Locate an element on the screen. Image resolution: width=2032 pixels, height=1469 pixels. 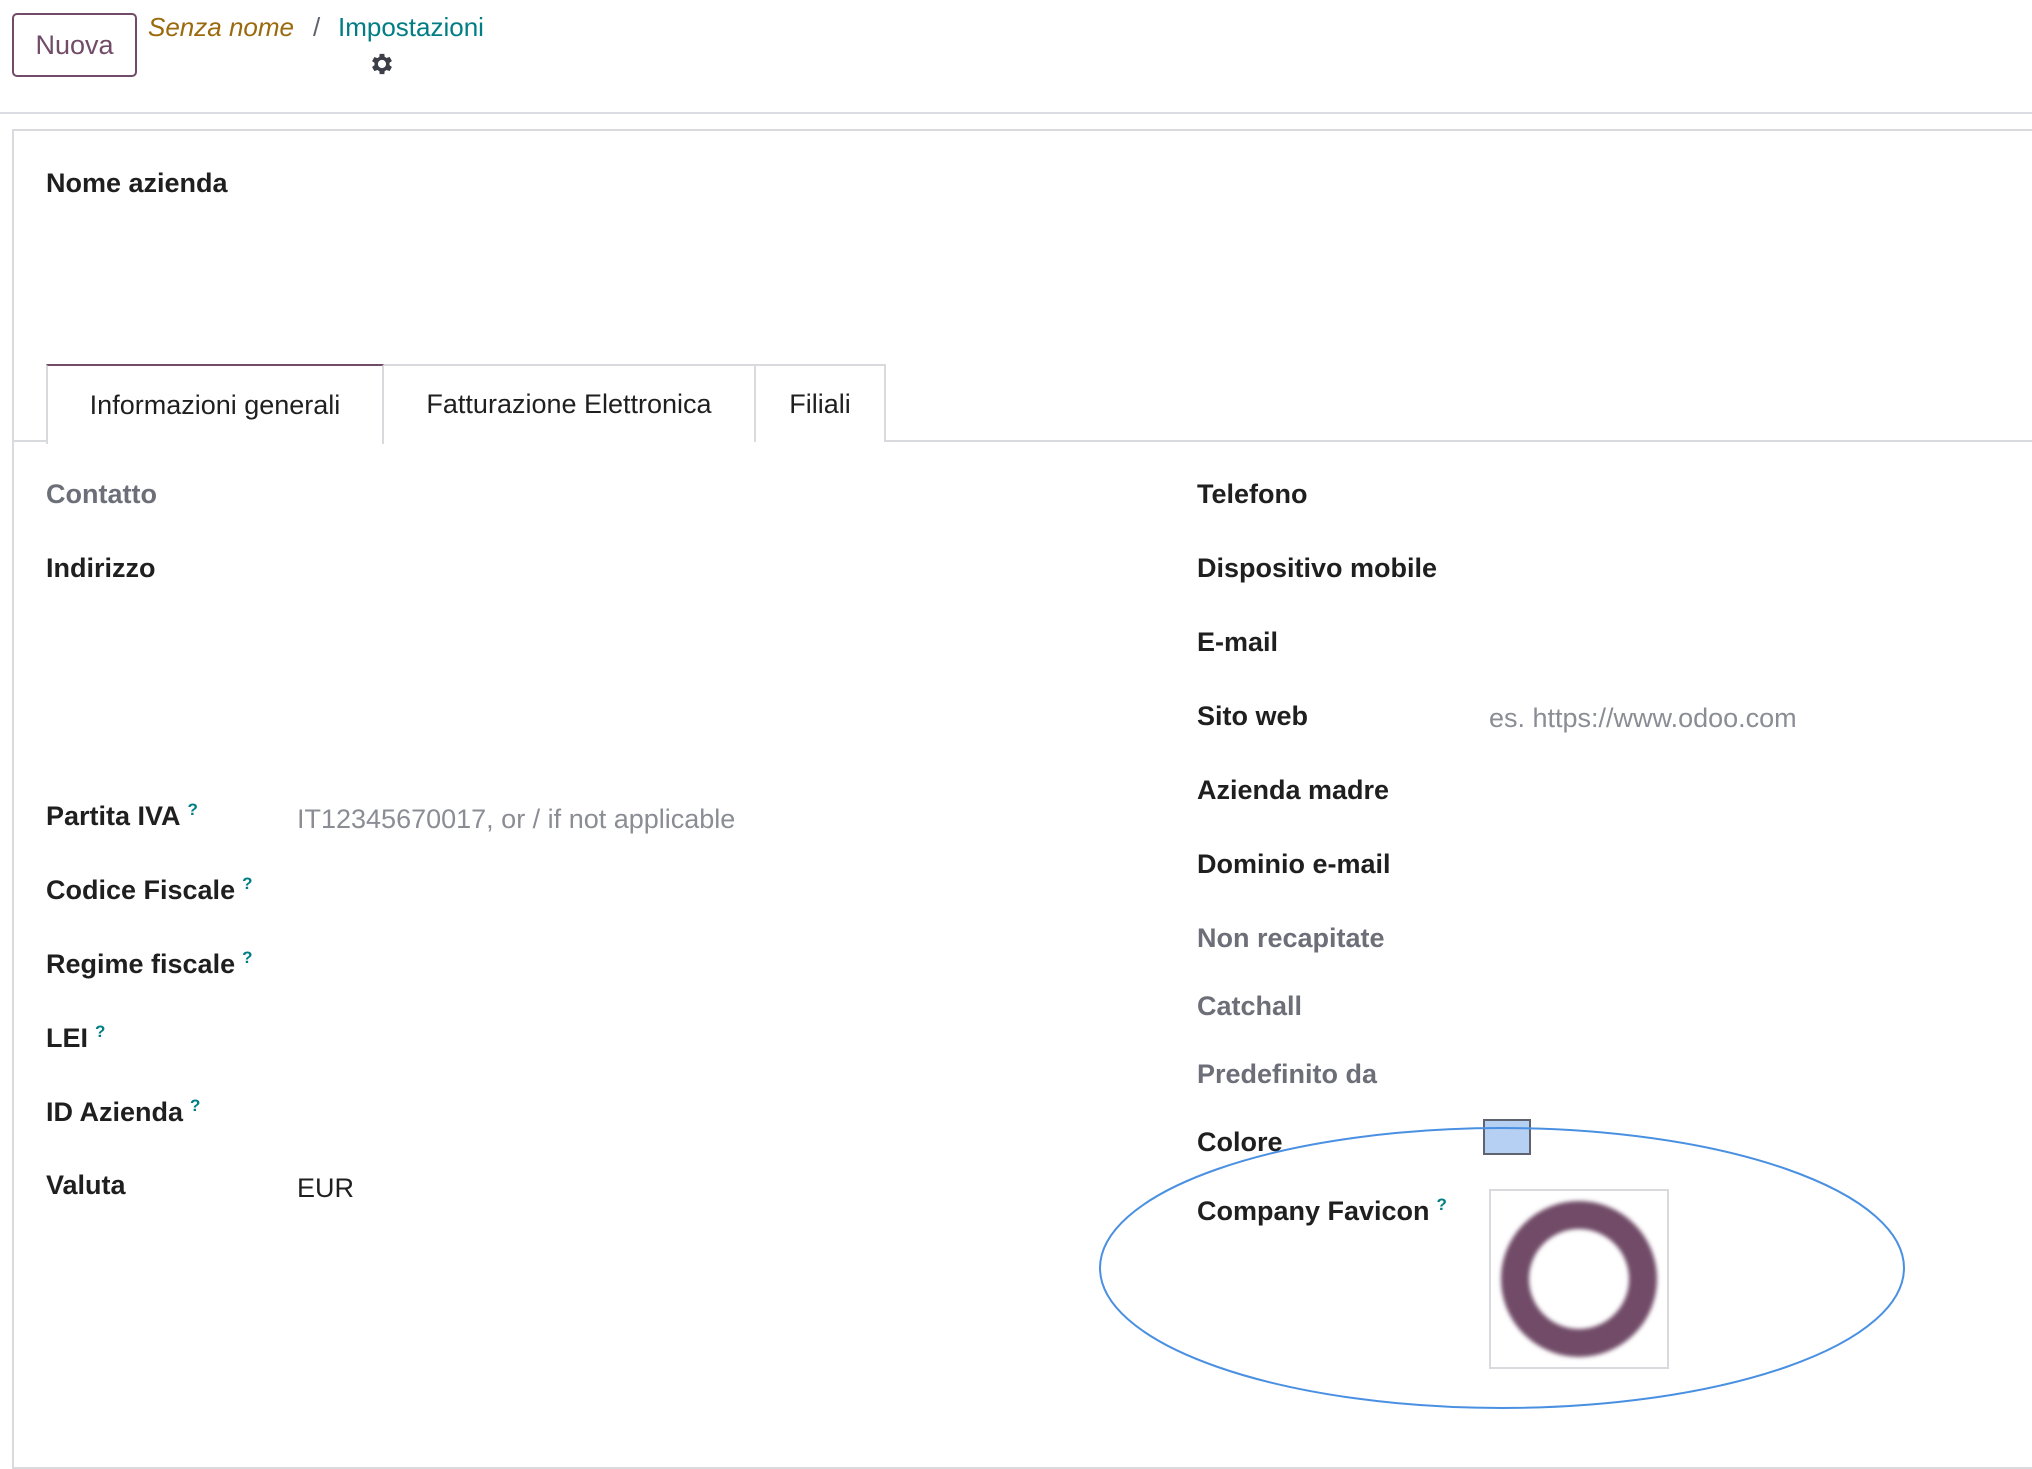
favicon-ring-icon is located at coordinates (1579, 1279).